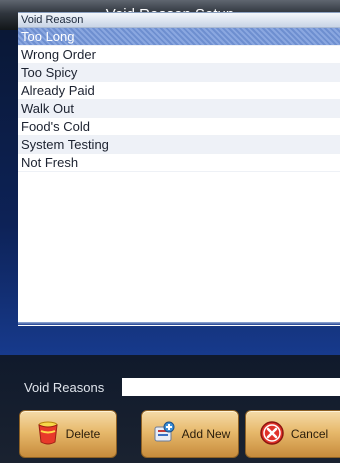  What do you see at coordinates (179, 323) in the screenshot?
I see `list-bottom-edge` at bounding box center [179, 323].